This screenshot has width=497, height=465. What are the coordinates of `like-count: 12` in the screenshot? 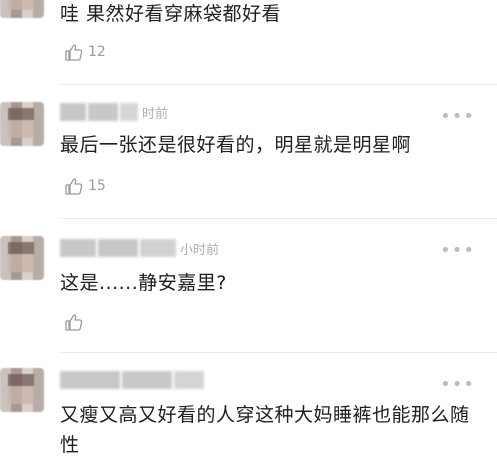 It's located at (97, 52).